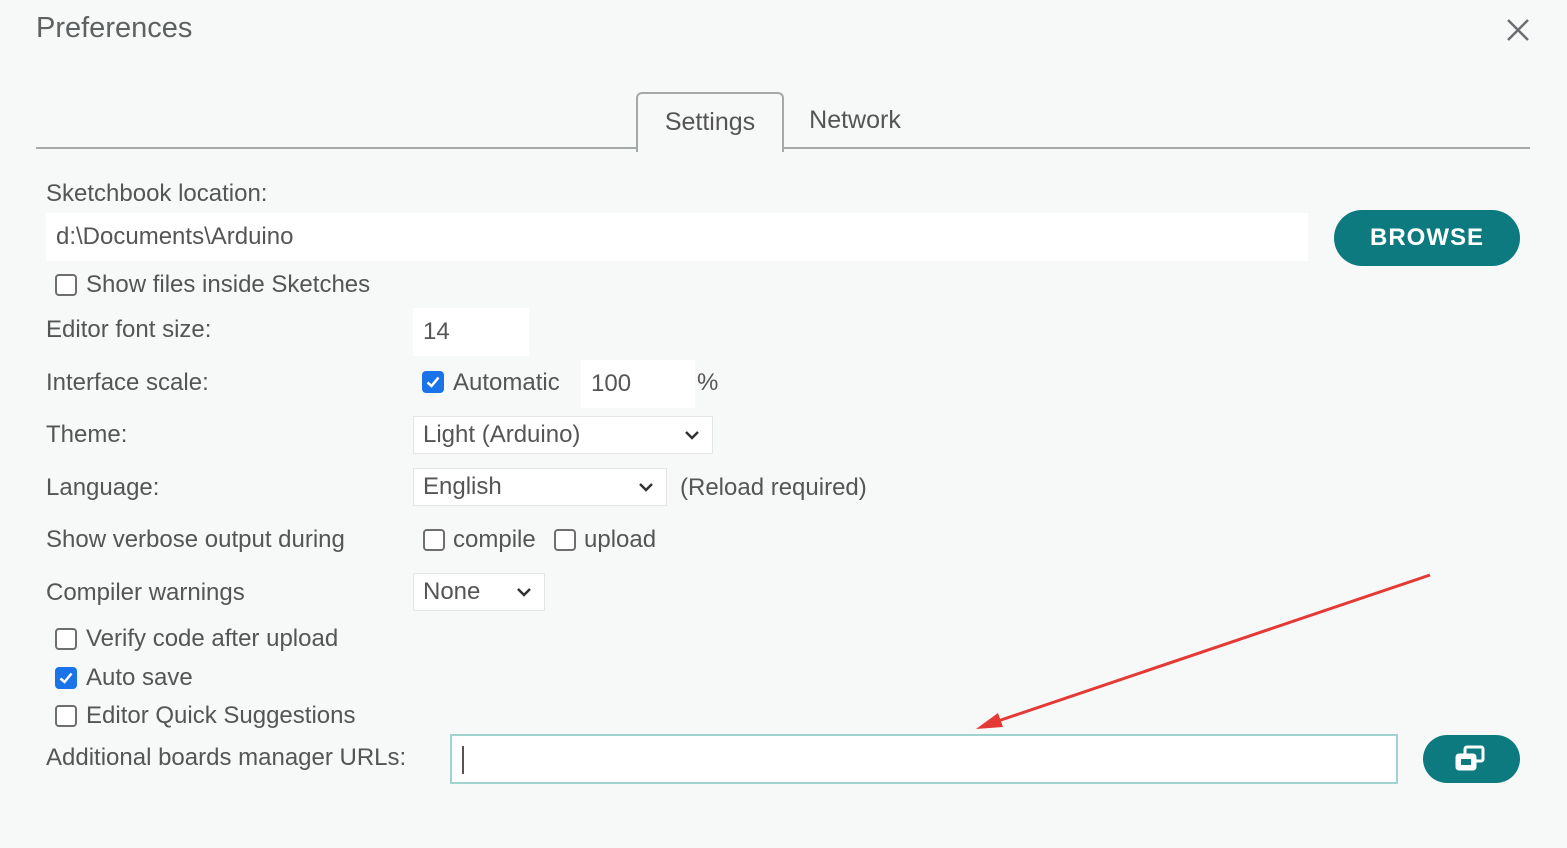 The width and height of the screenshot is (1567, 848). Describe the element at coordinates (129, 329) in the screenshot. I see `font-size-label: Editor font size:` at that location.